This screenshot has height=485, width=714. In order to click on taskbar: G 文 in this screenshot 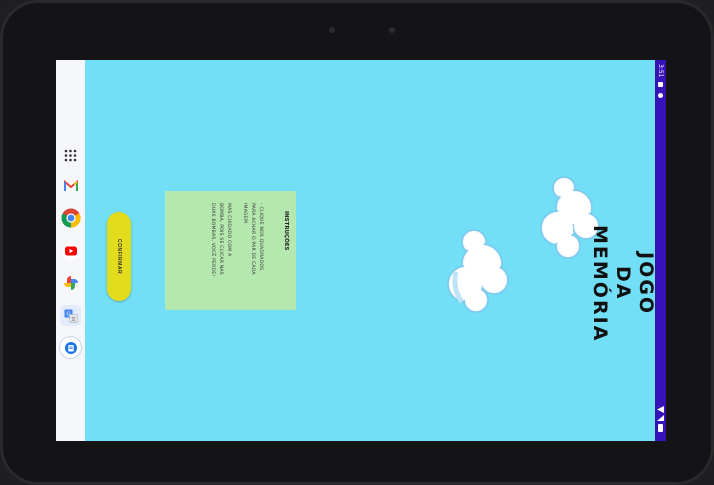, I will do `click(70, 250)`.